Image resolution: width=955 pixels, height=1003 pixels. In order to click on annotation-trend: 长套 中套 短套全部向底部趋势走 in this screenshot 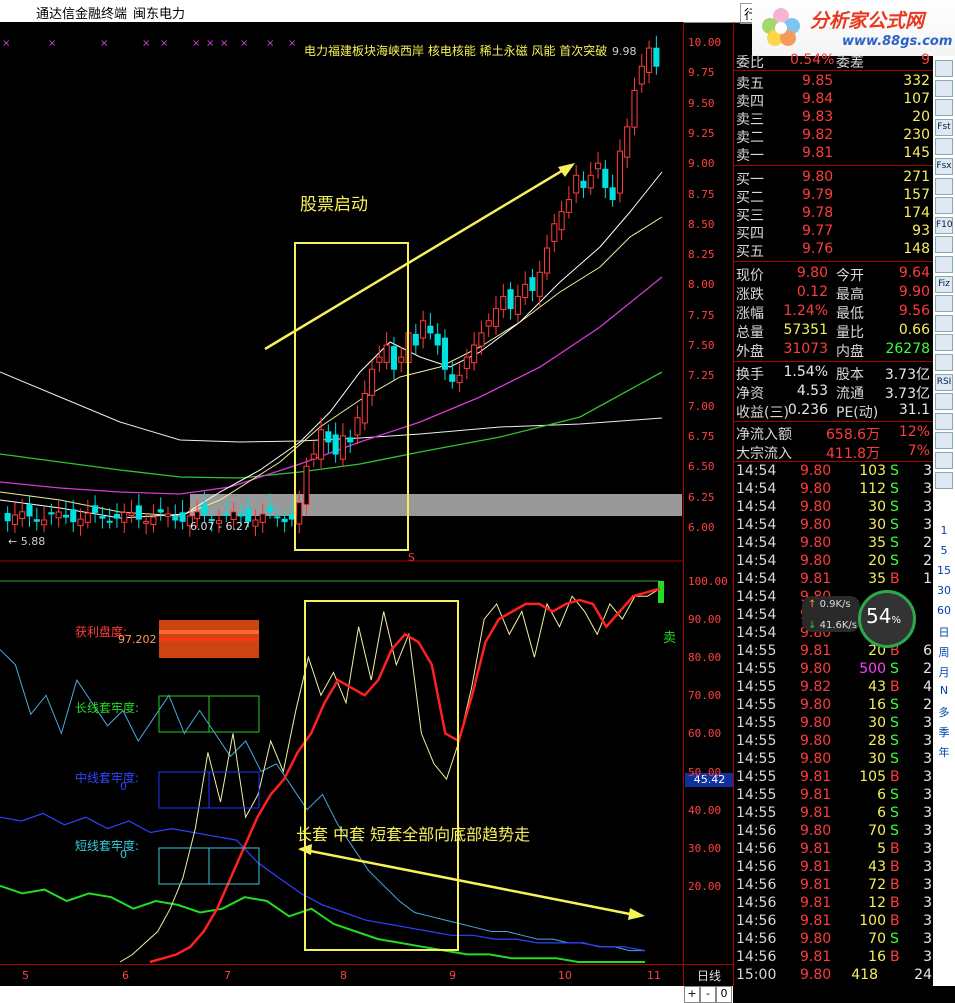, I will do `click(413, 834)`.